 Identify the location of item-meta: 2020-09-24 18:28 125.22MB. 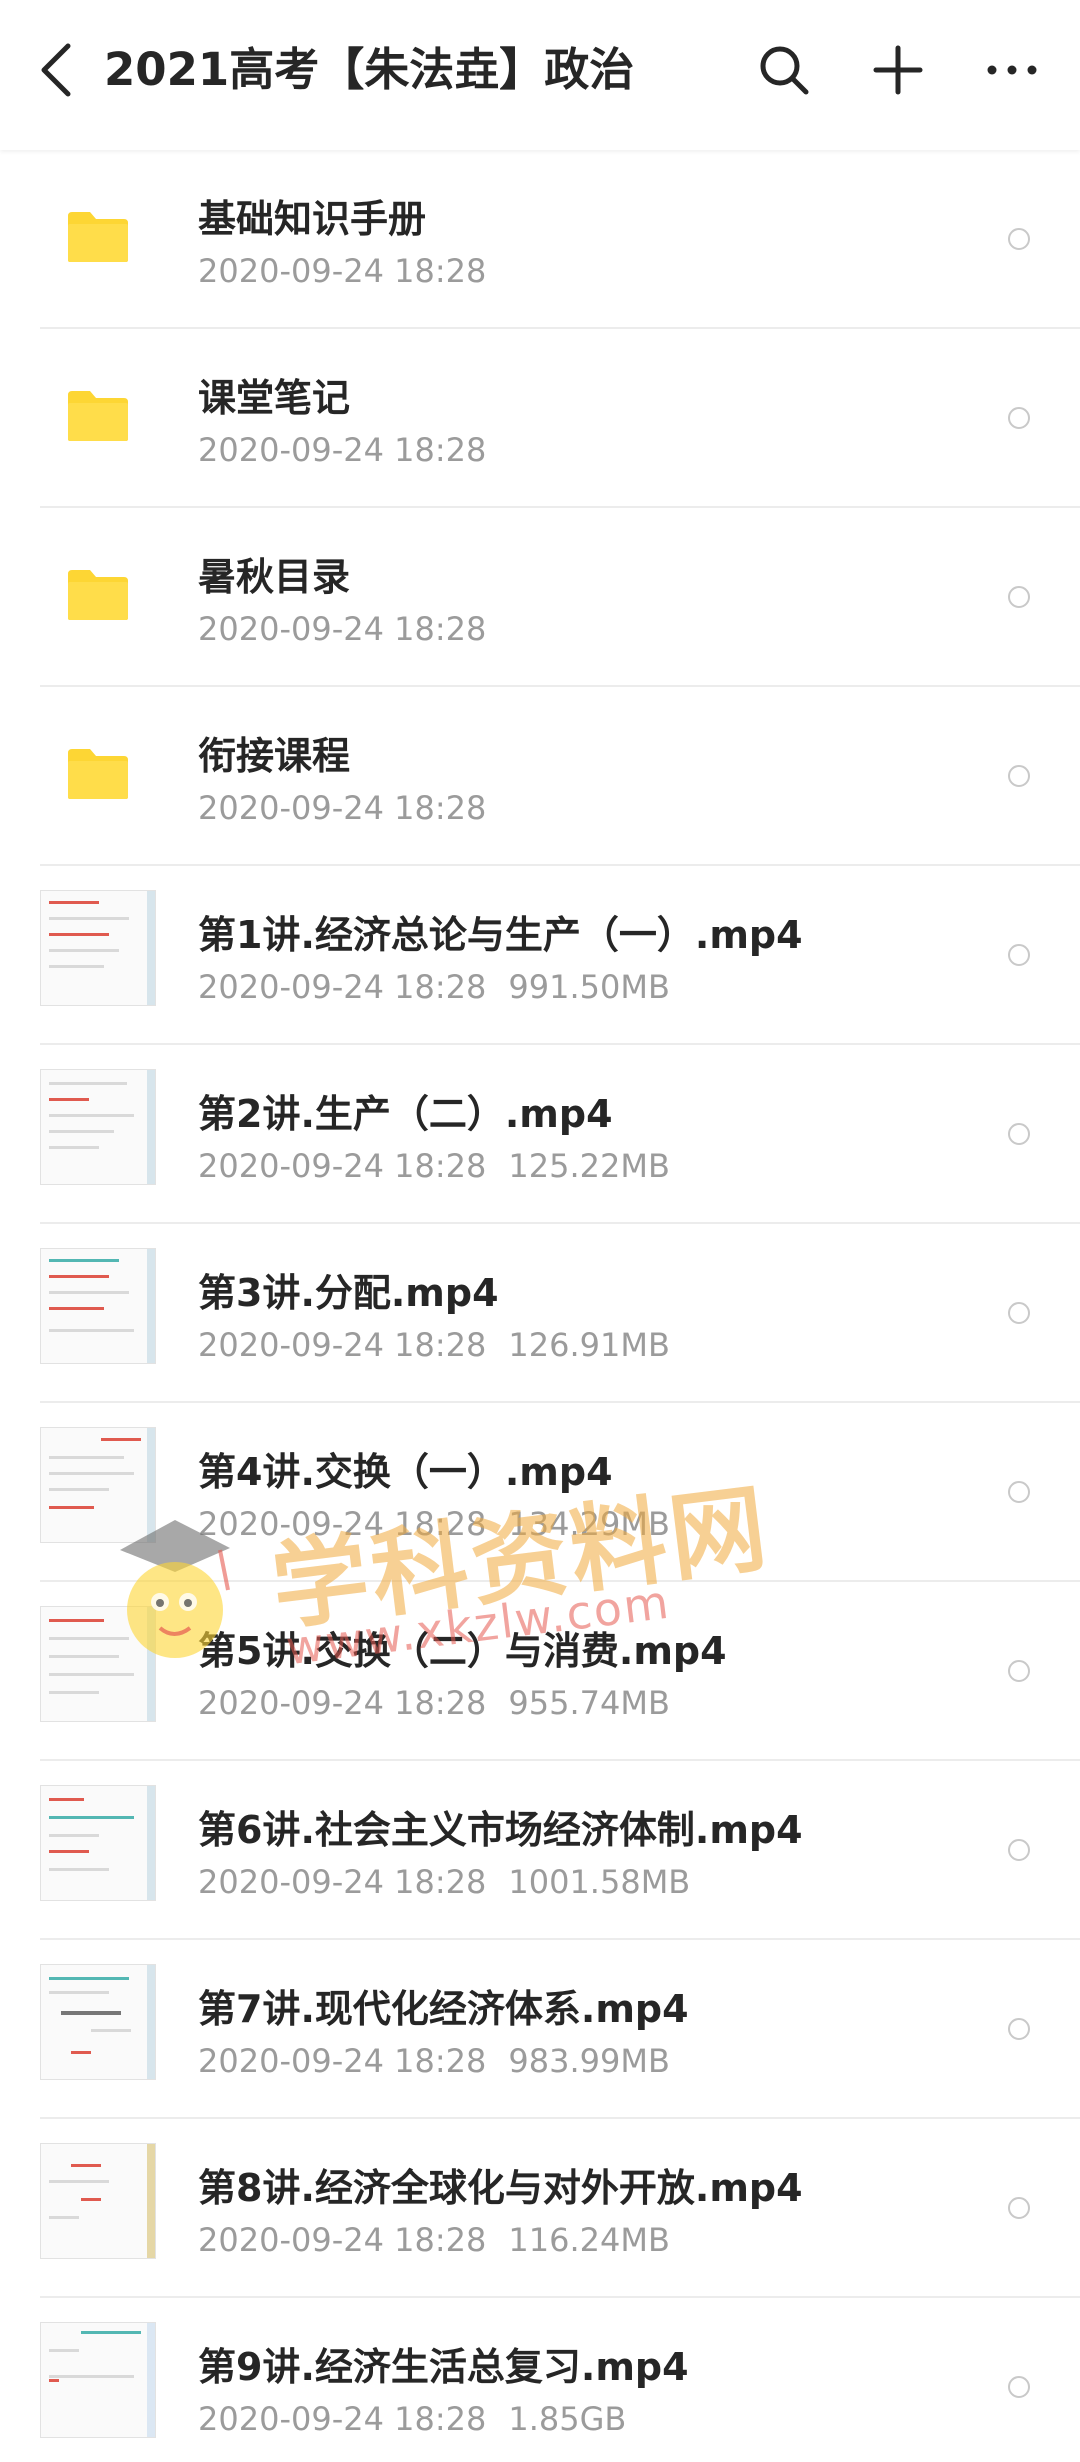
(445, 1166).